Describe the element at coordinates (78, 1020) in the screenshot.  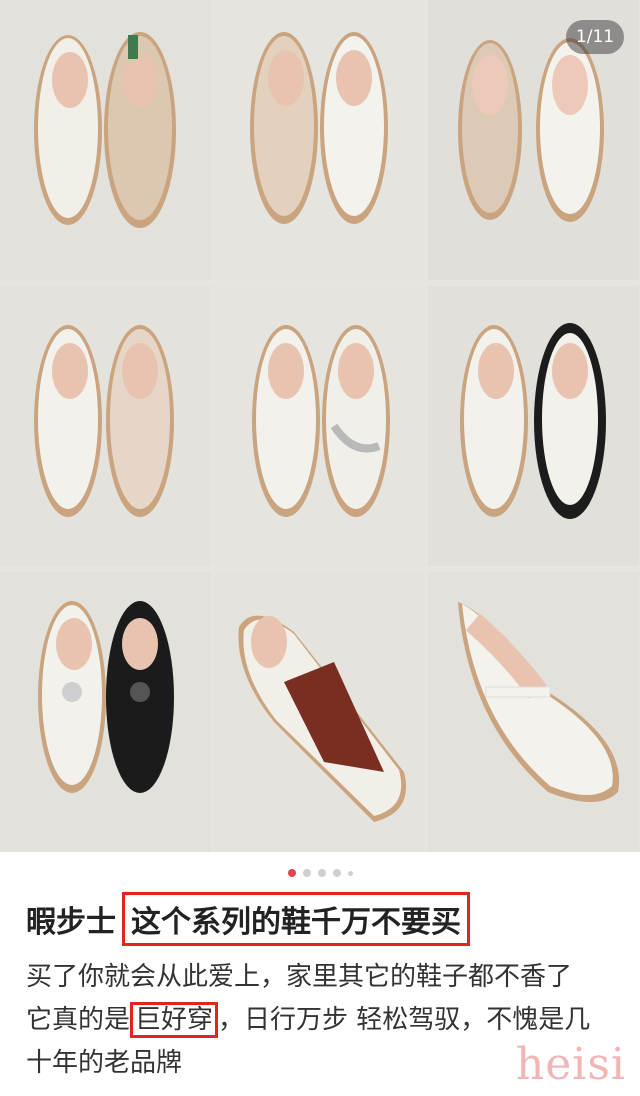
I see `body-line-2-start: 它真的是` at that location.